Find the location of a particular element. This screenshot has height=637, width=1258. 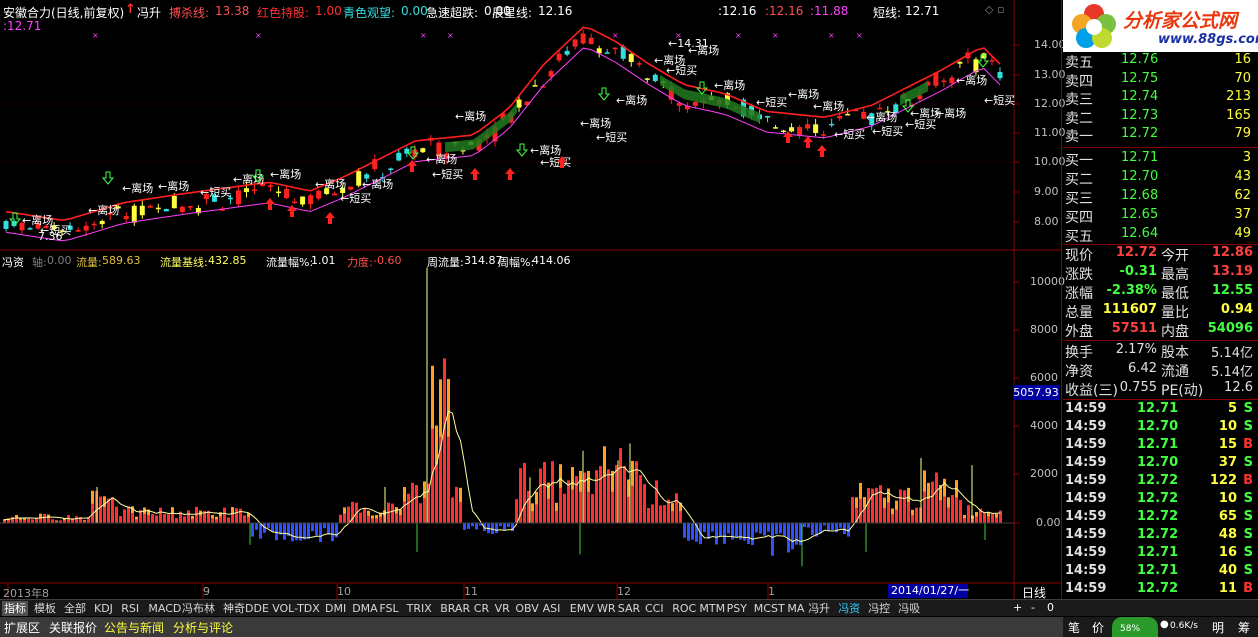

tab-rsi: RSI is located at coordinates (130, 608).